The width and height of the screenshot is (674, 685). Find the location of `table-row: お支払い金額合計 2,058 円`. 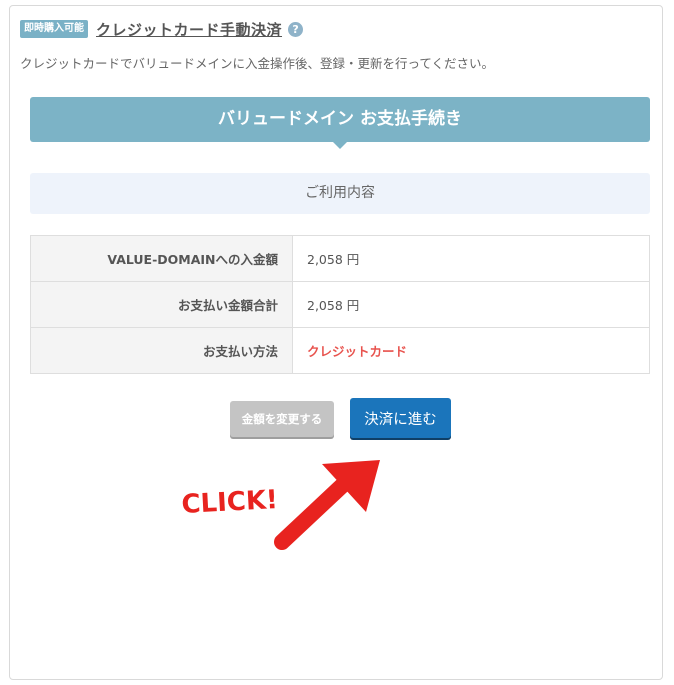

table-row: お支払い金額合計 2,058 円 is located at coordinates (340, 304).